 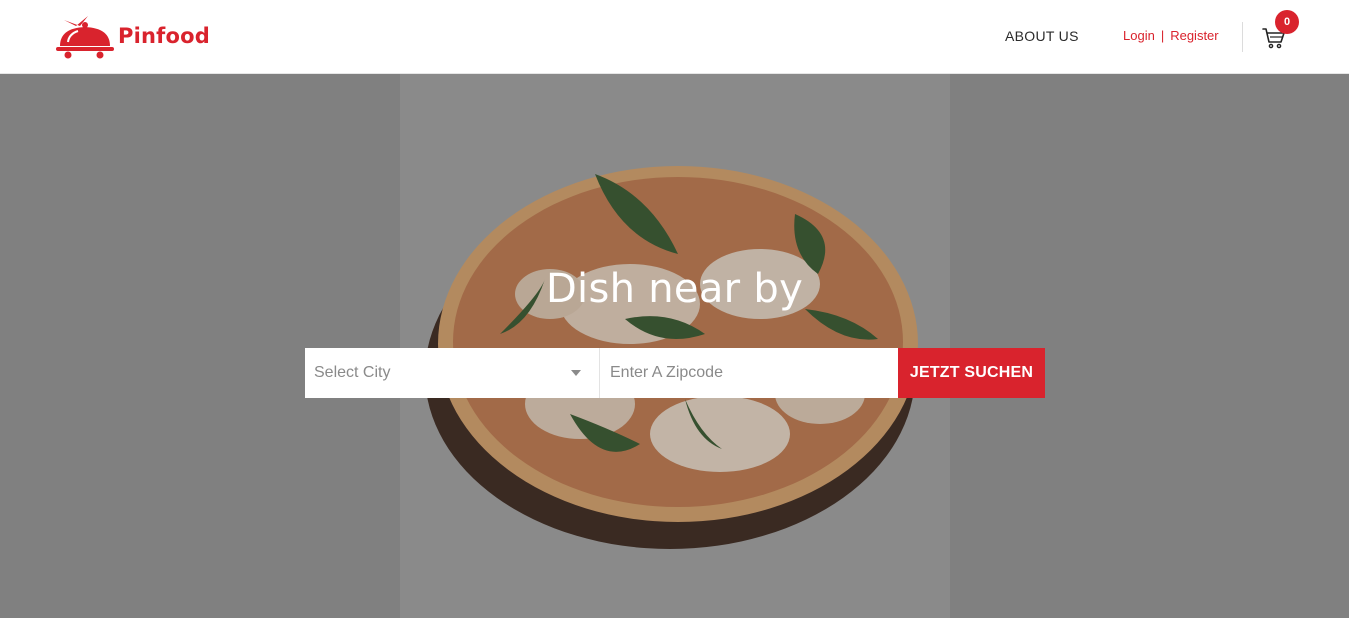 What do you see at coordinates (749, 373) in the screenshot?
I see `zipcode-input` at bounding box center [749, 373].